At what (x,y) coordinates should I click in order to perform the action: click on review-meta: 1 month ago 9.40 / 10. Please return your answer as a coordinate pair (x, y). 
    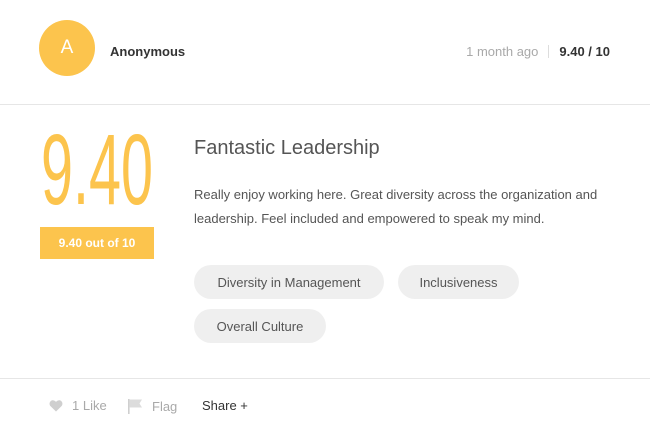
    Looking at the image, I should click on (538, 51).